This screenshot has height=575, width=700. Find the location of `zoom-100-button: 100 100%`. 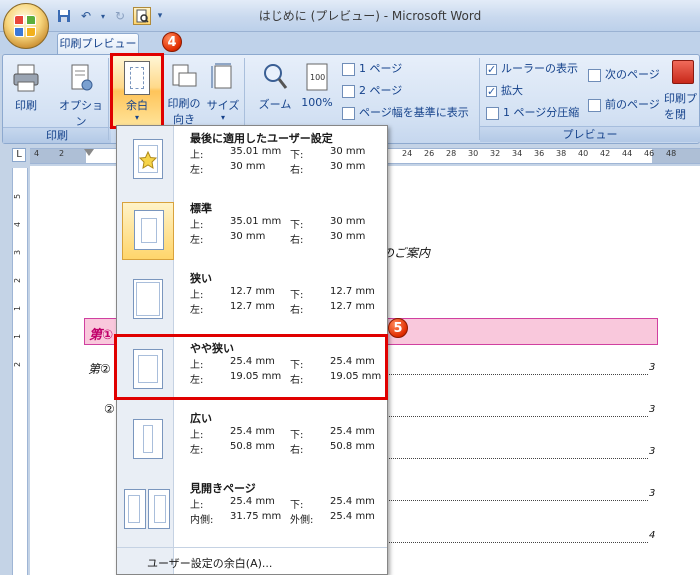

zoom-100-button: 100 100% is located at coordinates (317, 85).